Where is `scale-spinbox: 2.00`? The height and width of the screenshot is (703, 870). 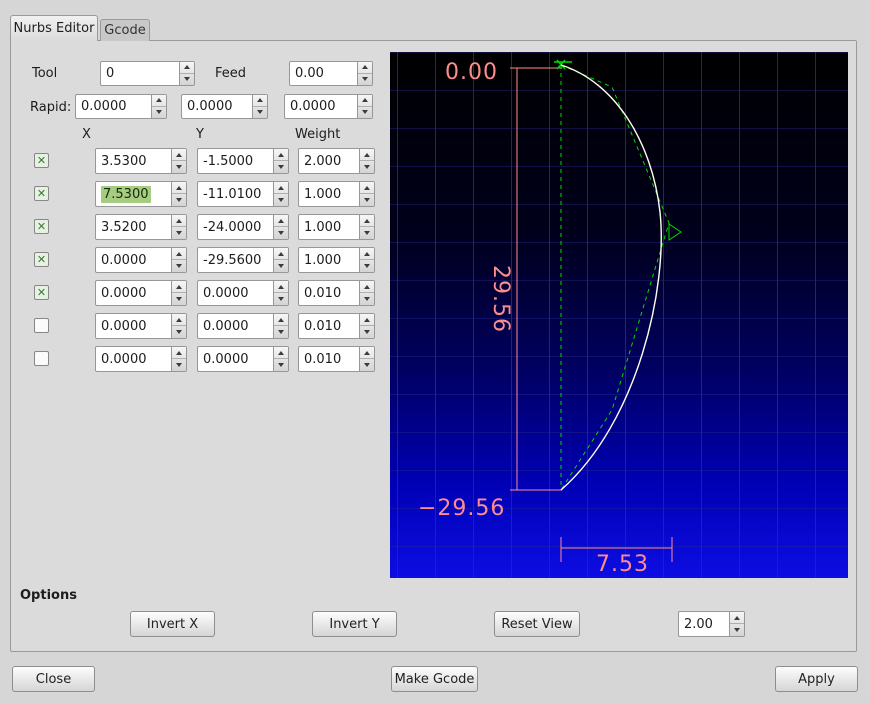 scale-spinbox: 2.00 is located at coordinates (711, 624).